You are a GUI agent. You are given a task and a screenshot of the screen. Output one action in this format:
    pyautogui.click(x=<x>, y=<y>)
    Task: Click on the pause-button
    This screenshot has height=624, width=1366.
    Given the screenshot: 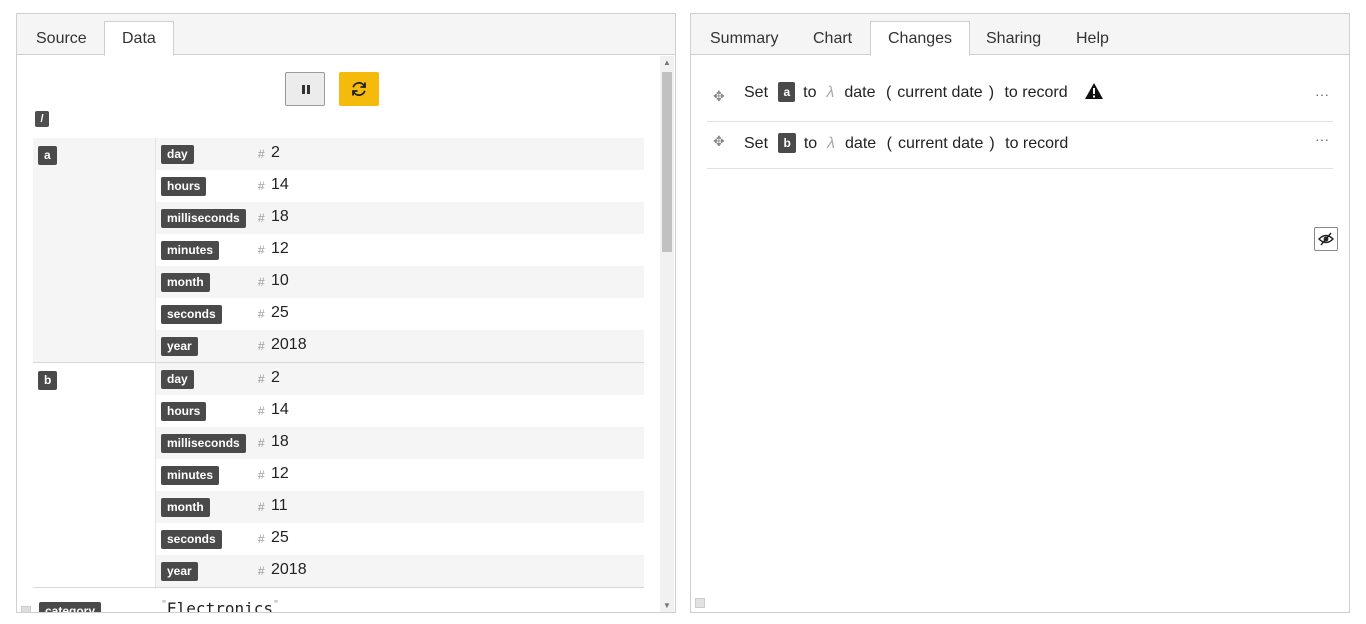 What is the action you would take?
    pyautogui.click(x=305, y=89)
    